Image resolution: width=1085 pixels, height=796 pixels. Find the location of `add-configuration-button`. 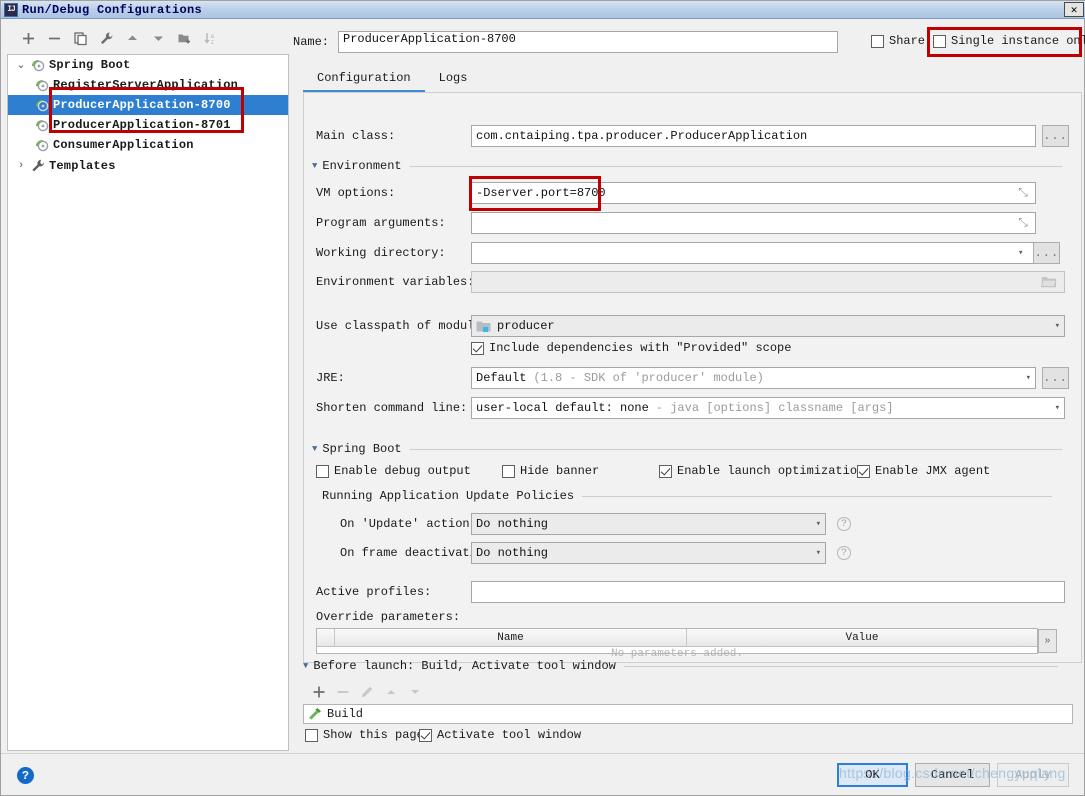

add-configuration-button is located at coordinates (28, 38).